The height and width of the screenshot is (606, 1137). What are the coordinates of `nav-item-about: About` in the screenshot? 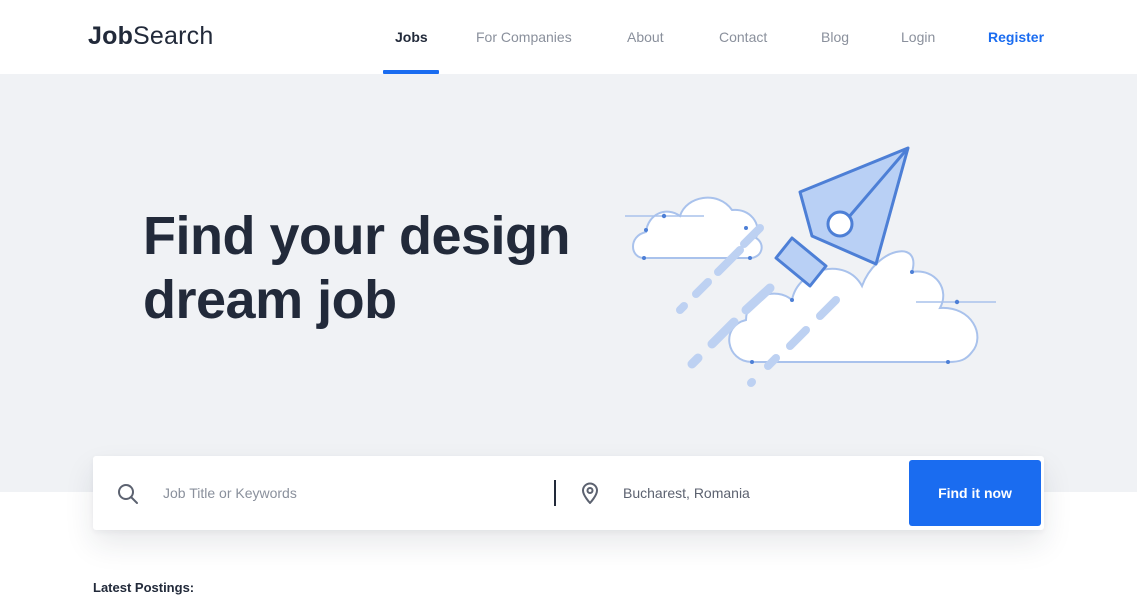 It's located at (645, 37).